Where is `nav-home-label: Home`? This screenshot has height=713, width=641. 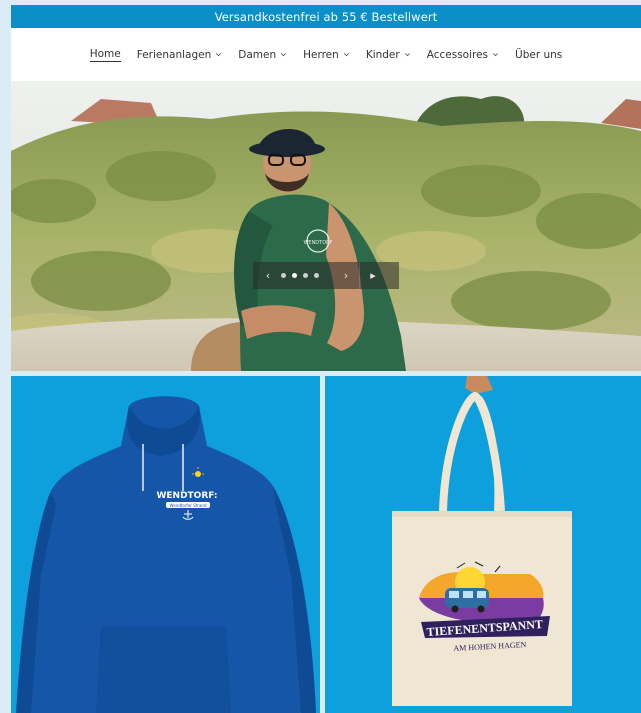
nav-home-label: Home is located at coordinates (105, 54).